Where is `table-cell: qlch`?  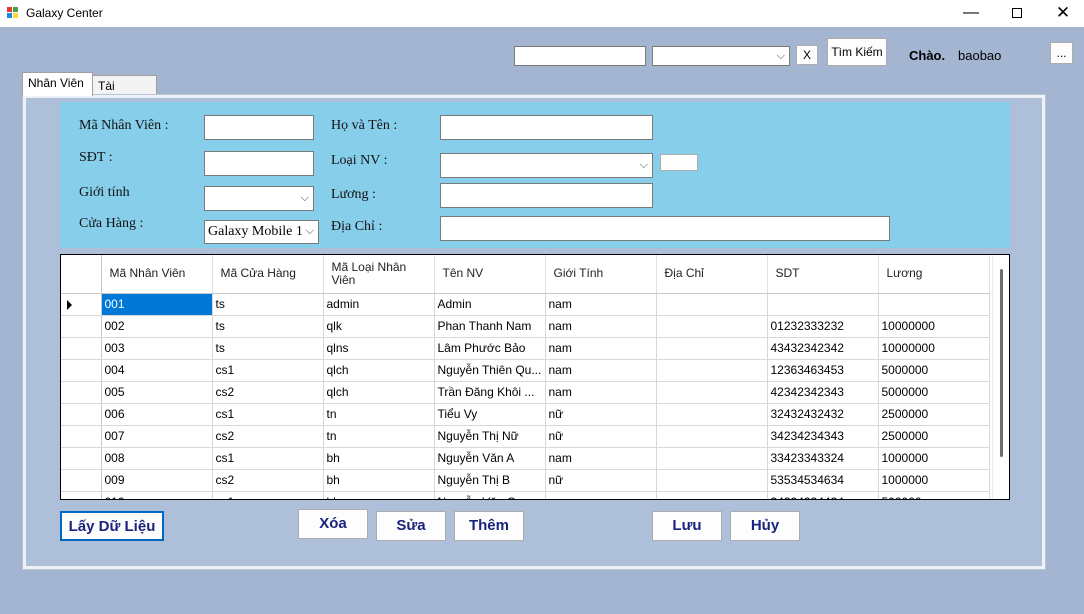
table-cell: qlch is located at coordinates (379, 370).